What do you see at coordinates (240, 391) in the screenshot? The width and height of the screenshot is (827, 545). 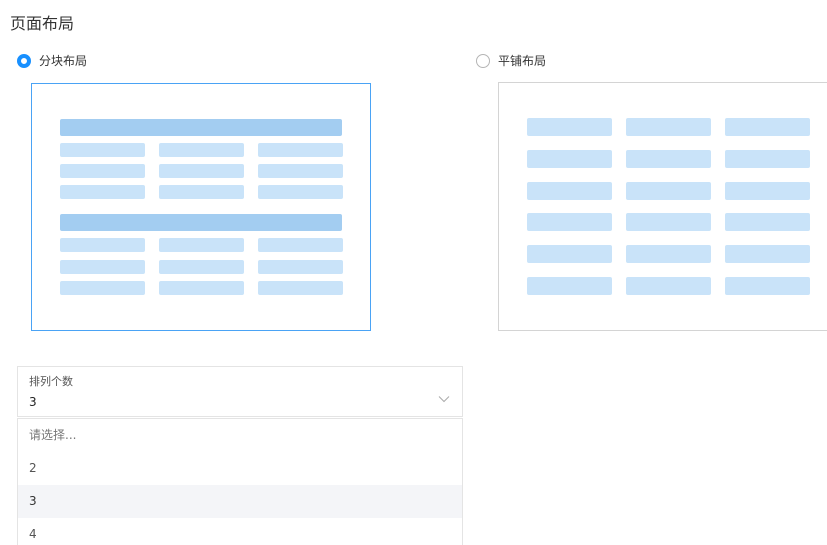 I see `columns-select: 排列个数 3` at bounding box center [240, 391].